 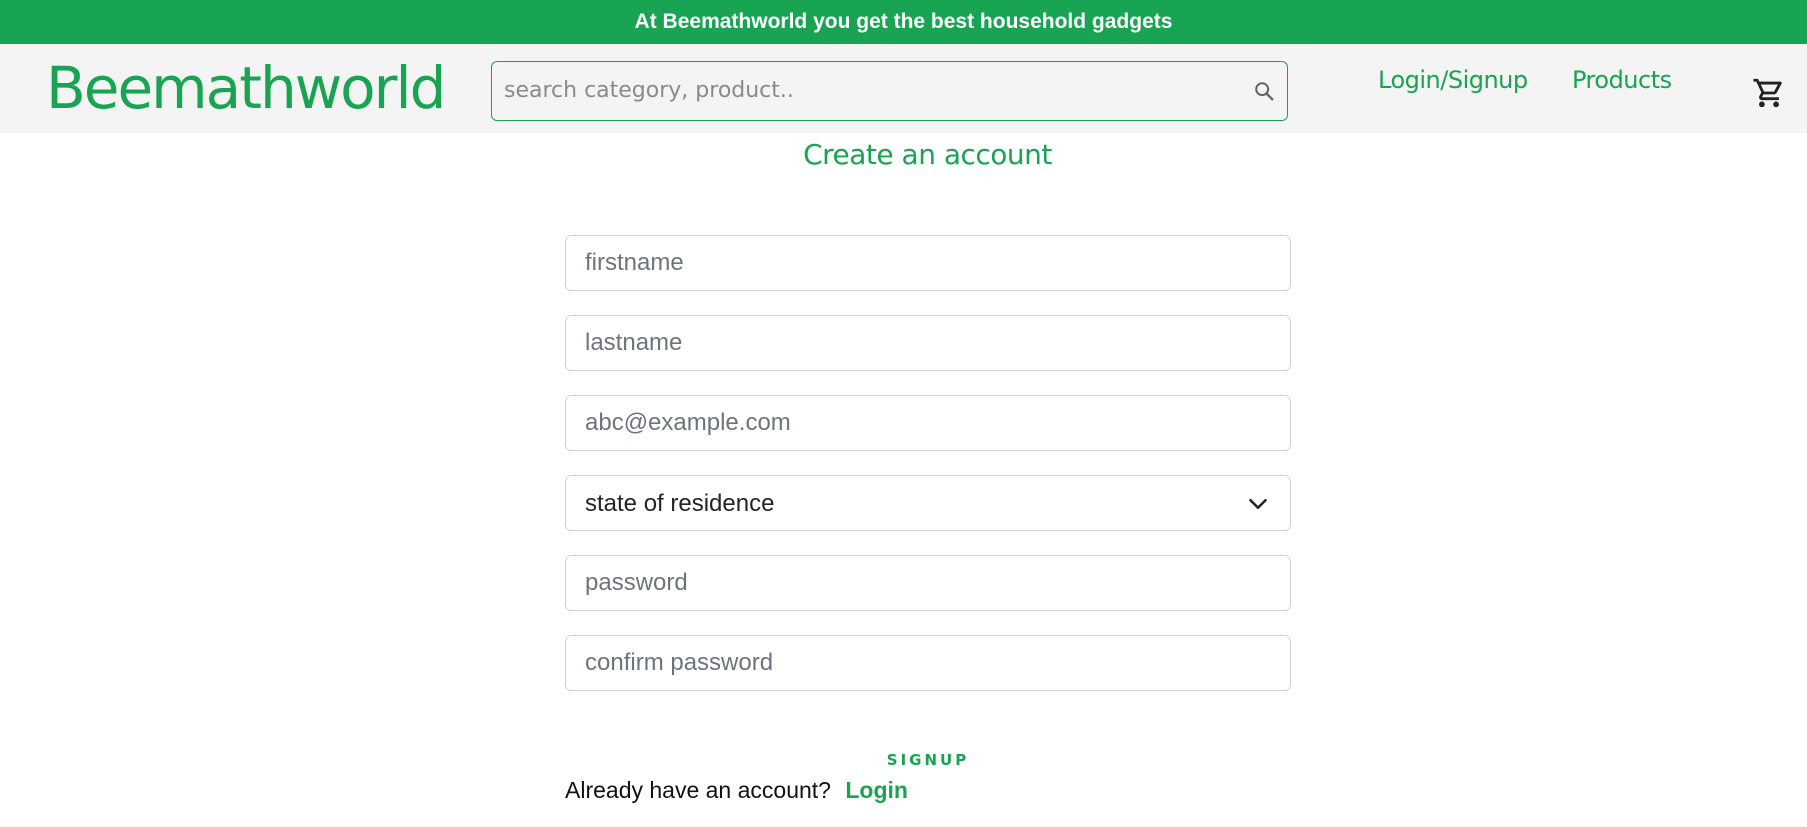 I want to click on lastname-field, so click(x=928, y=343).